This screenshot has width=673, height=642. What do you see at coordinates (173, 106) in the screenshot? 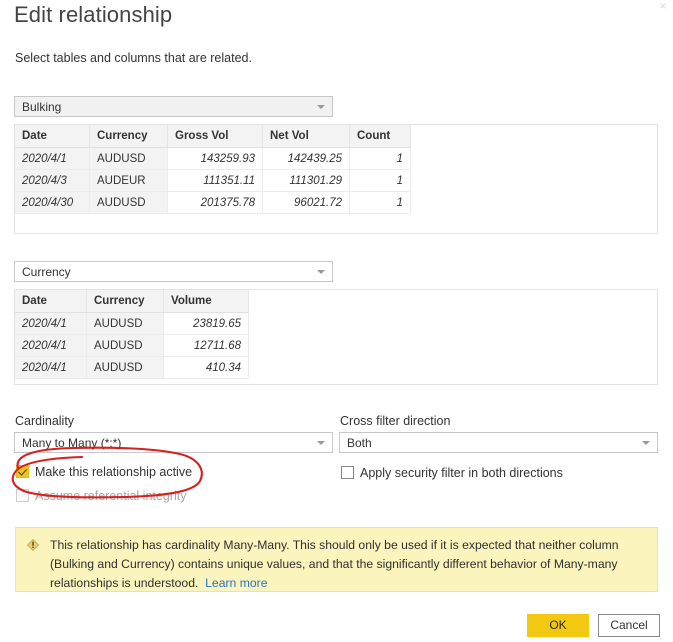
I see `table1-select: Bulking` at bounding box center [173, 106].